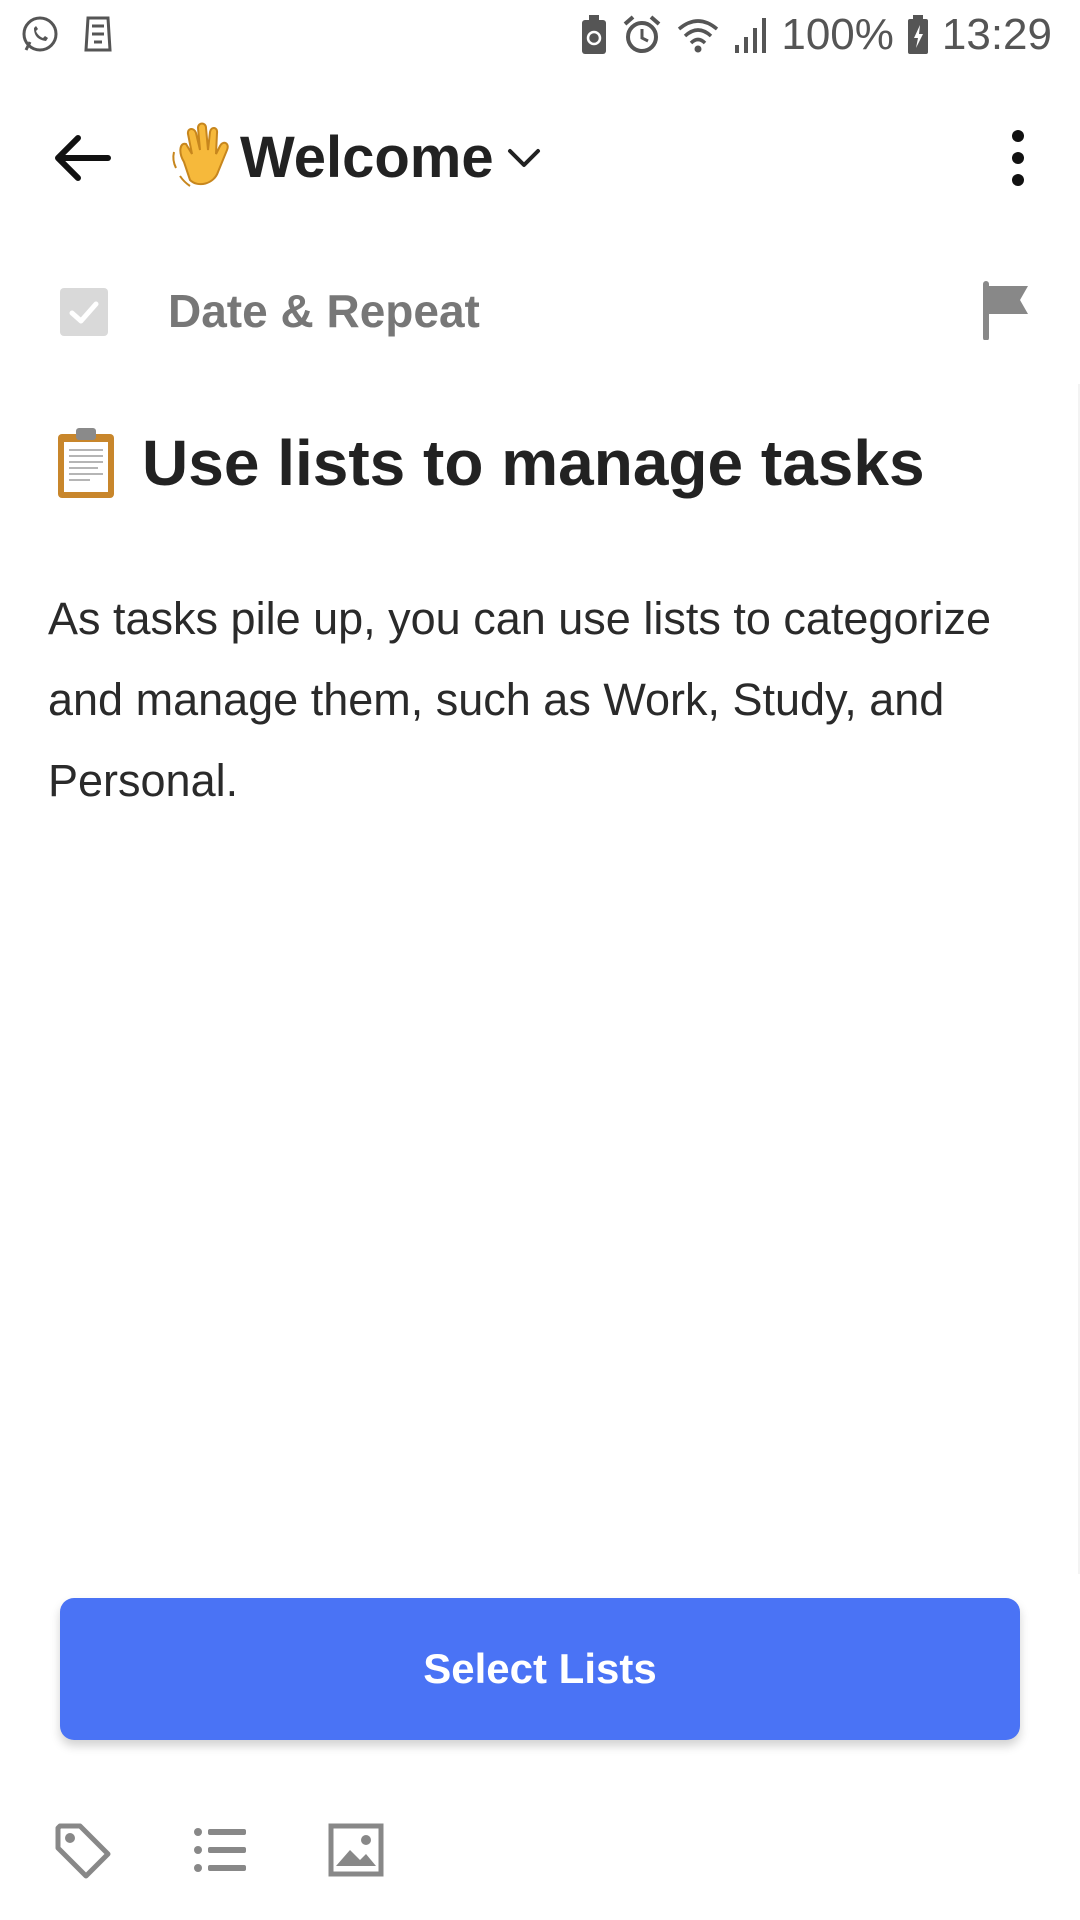 The height and width of the screenshot is (1920, 1080). I want to click on list-icon, so click(220, 1850).